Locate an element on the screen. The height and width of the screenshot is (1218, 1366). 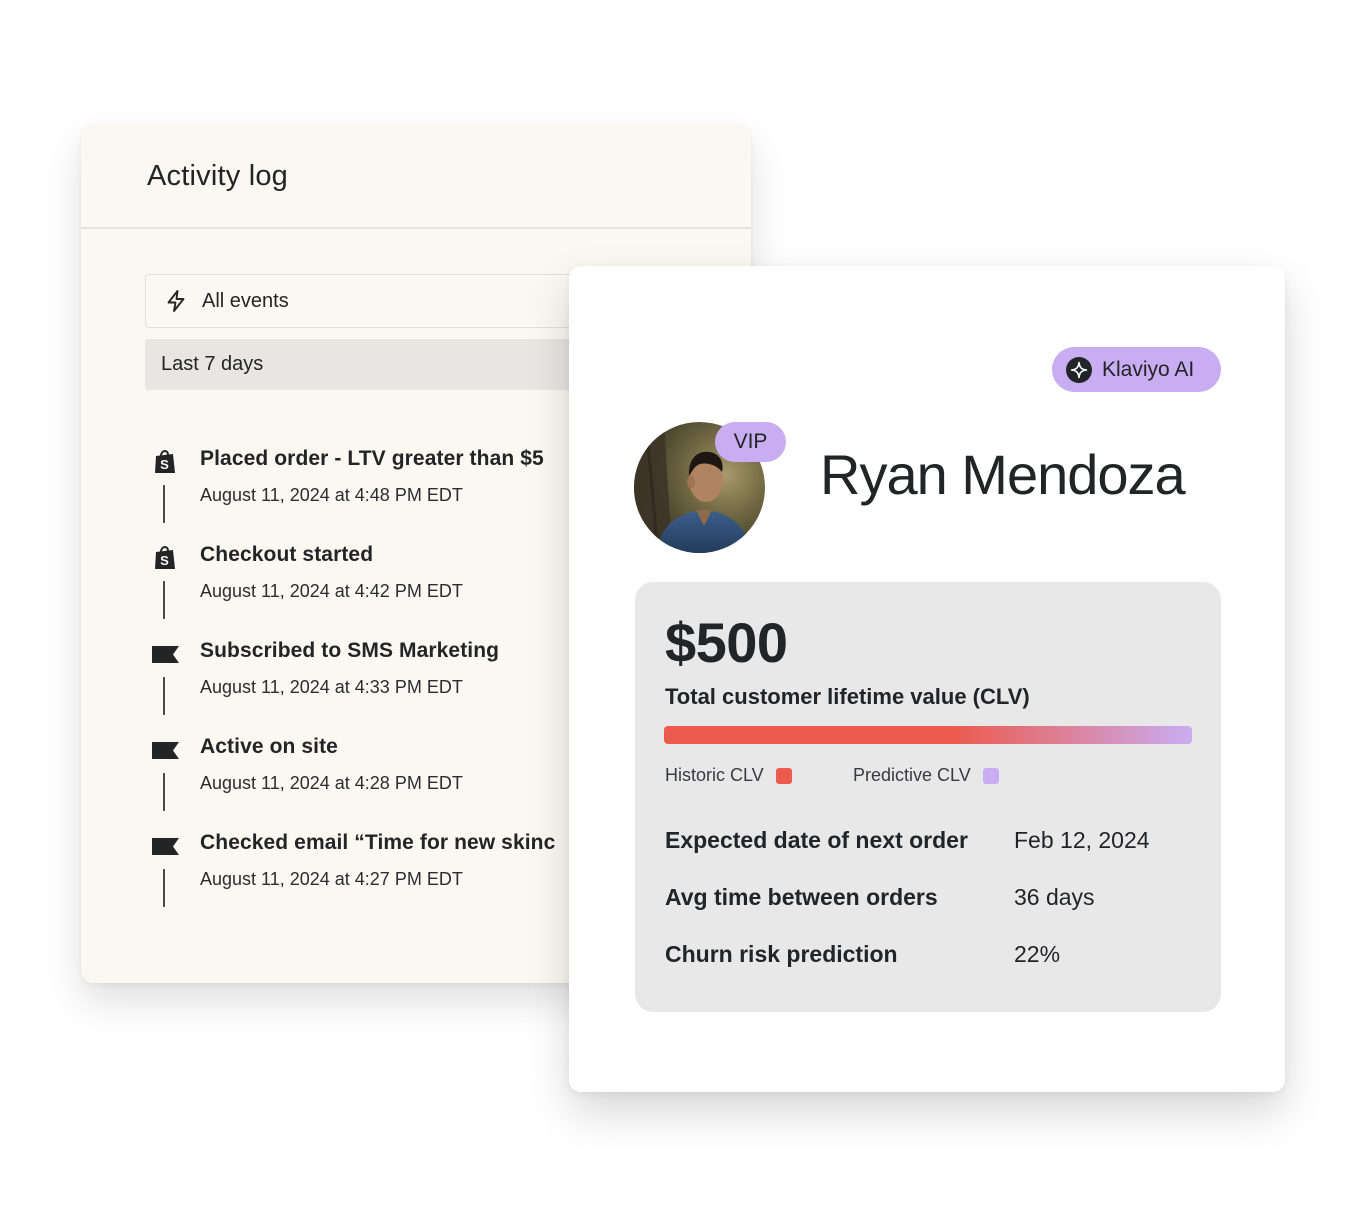
stat-key: Churn risk prediction is located at coordinates (781, 954).